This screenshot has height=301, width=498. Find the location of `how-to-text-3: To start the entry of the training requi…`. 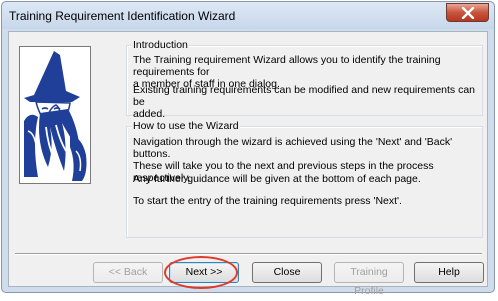

how-to-text-3: To start the entry of the training requi… is located at coordinates (267, 201).